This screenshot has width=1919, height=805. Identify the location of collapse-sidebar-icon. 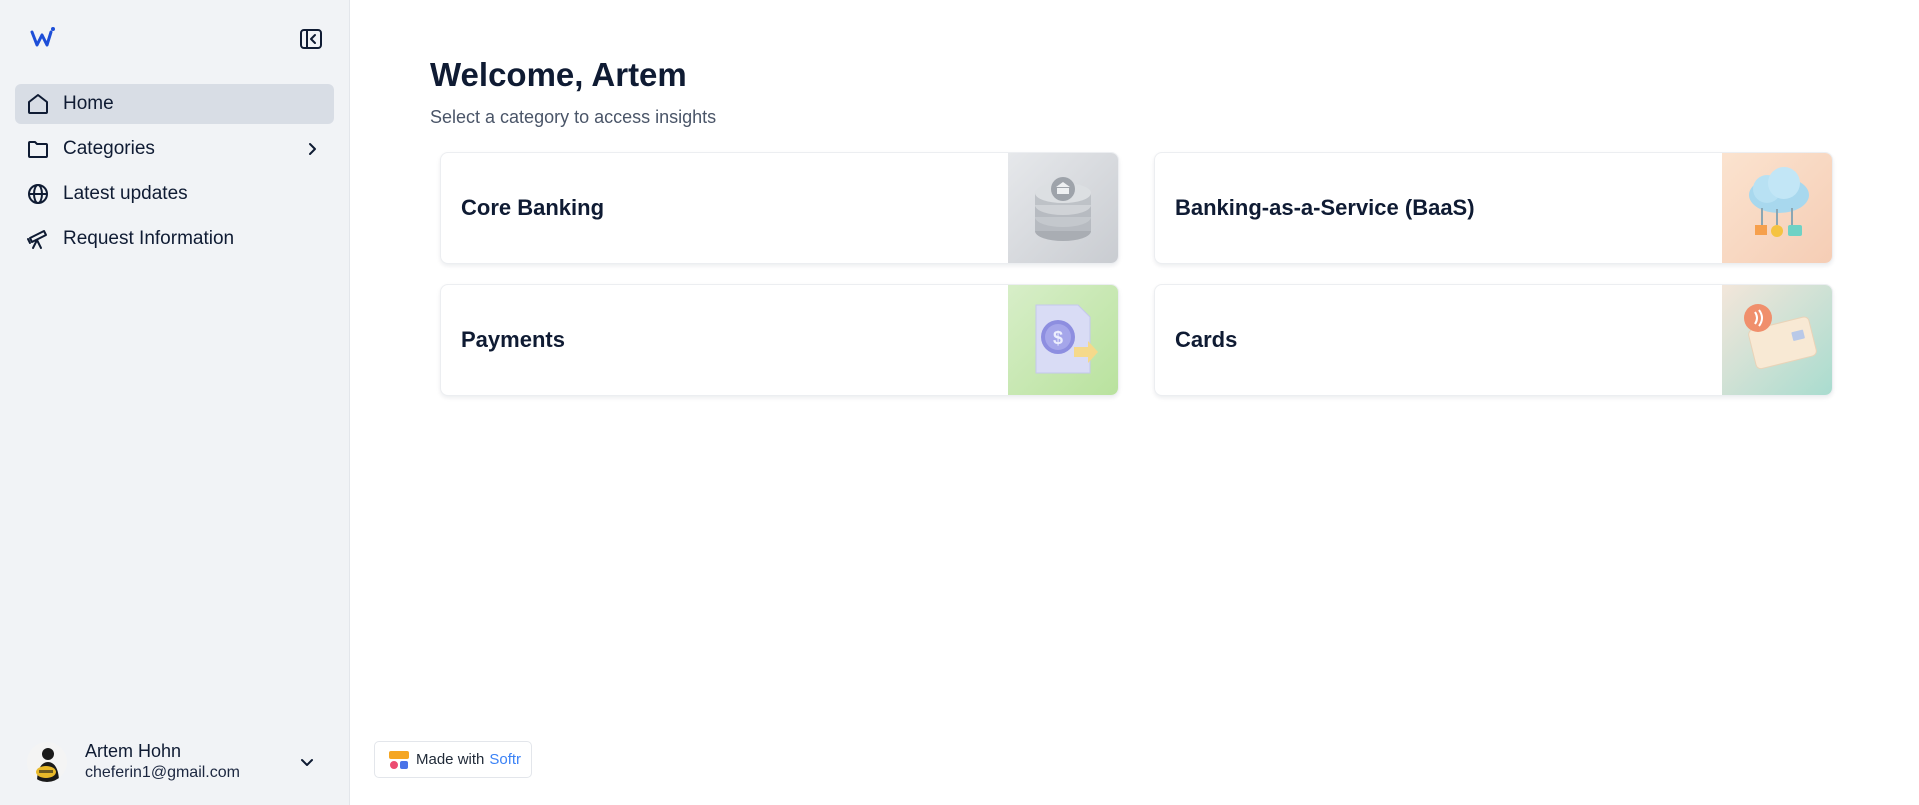
(311, 39).